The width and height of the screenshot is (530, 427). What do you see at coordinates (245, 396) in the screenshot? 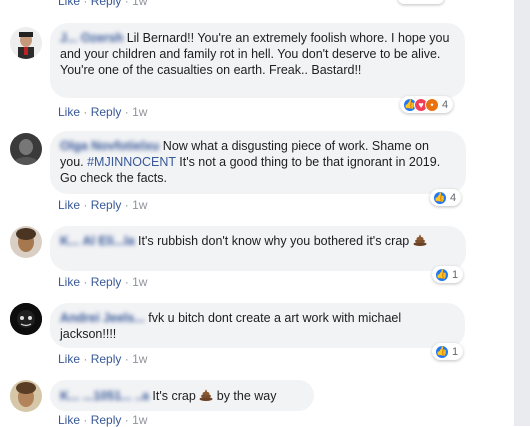
I see `comment-text-end: by the way` at bounding box center [245, 396].